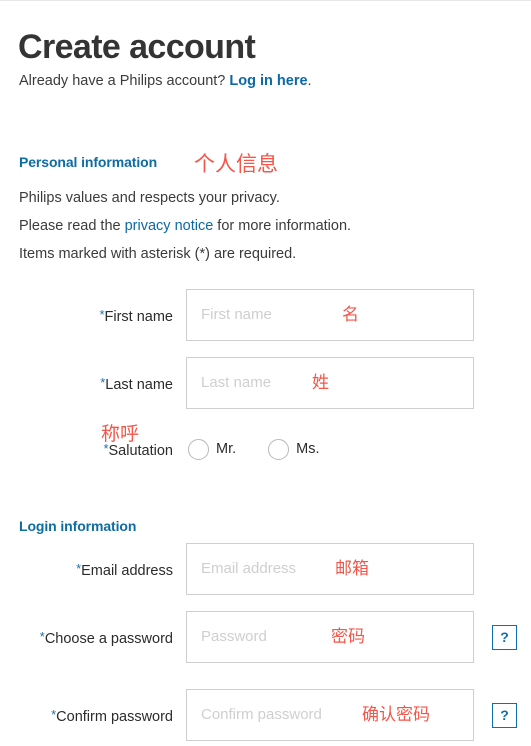  What do you see at coordinates (348, 637) in the screenshot?
I see `password-annotation: 密码` at bounding box center [348, 637].